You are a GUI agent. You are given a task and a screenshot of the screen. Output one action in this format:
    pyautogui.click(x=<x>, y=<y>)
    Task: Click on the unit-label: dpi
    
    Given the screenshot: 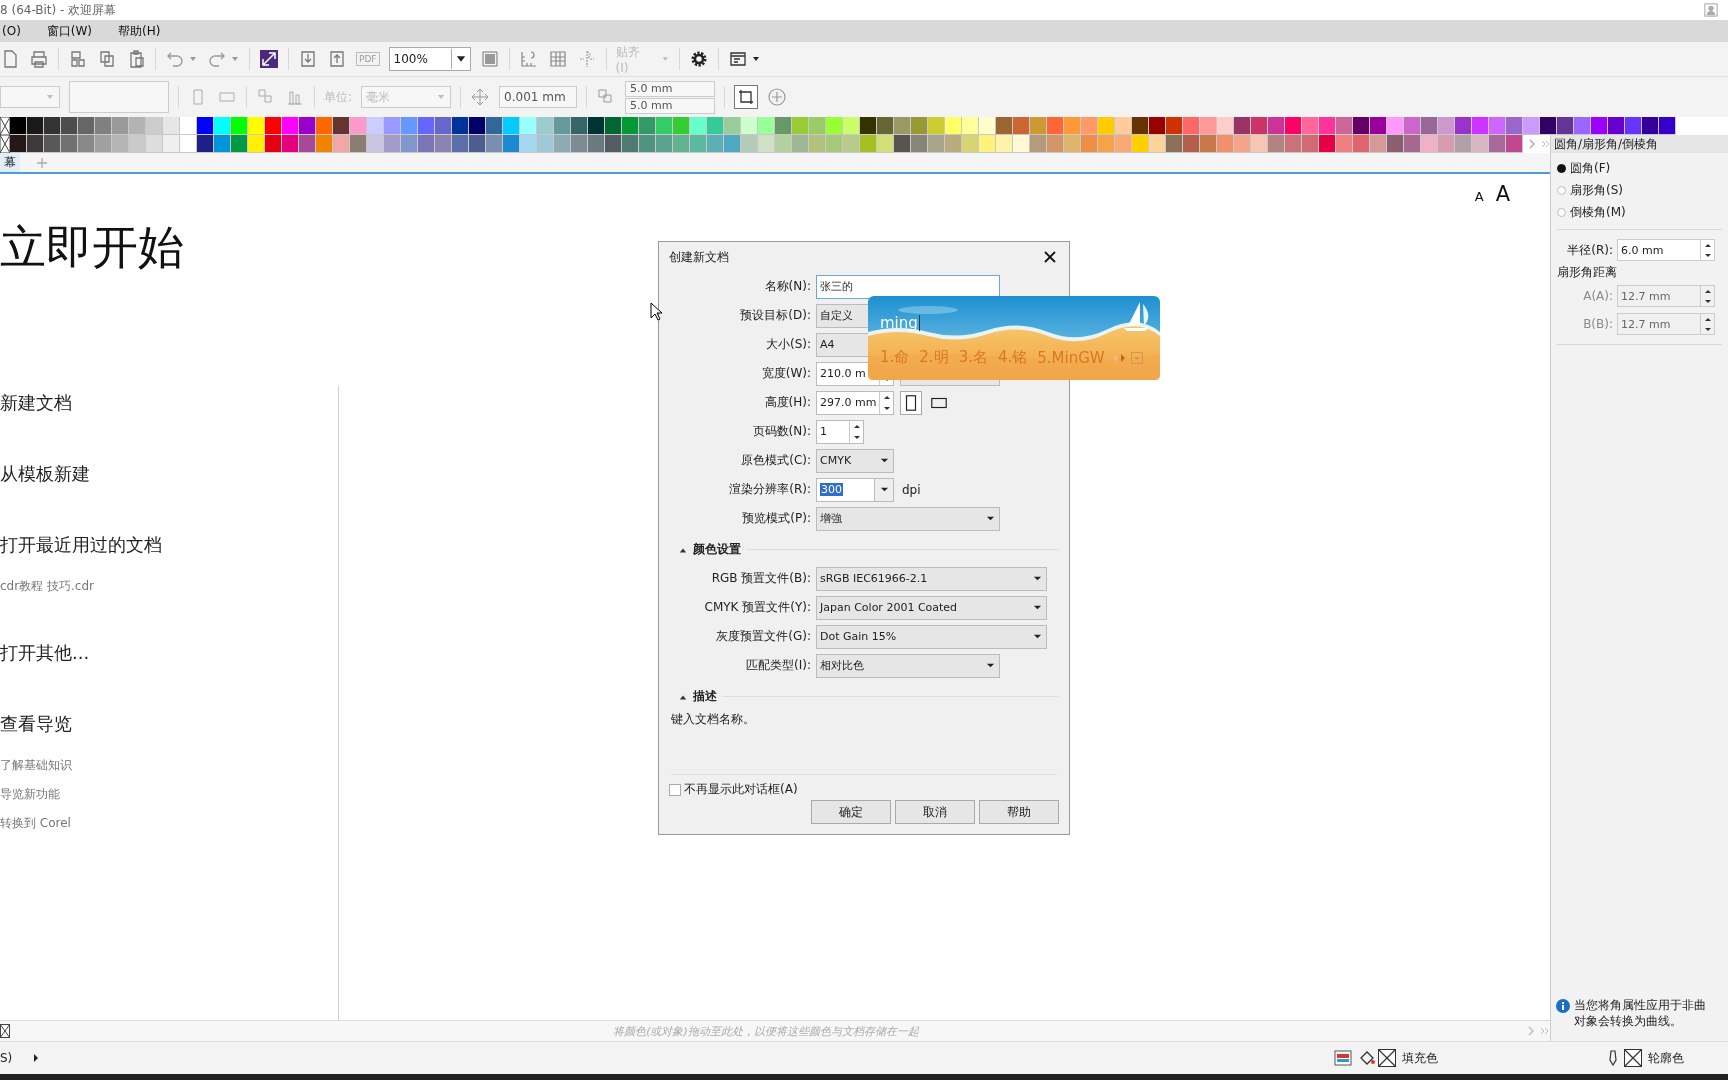 What is the action you would take?
    pyautogui.click(x=911, y=489)
    